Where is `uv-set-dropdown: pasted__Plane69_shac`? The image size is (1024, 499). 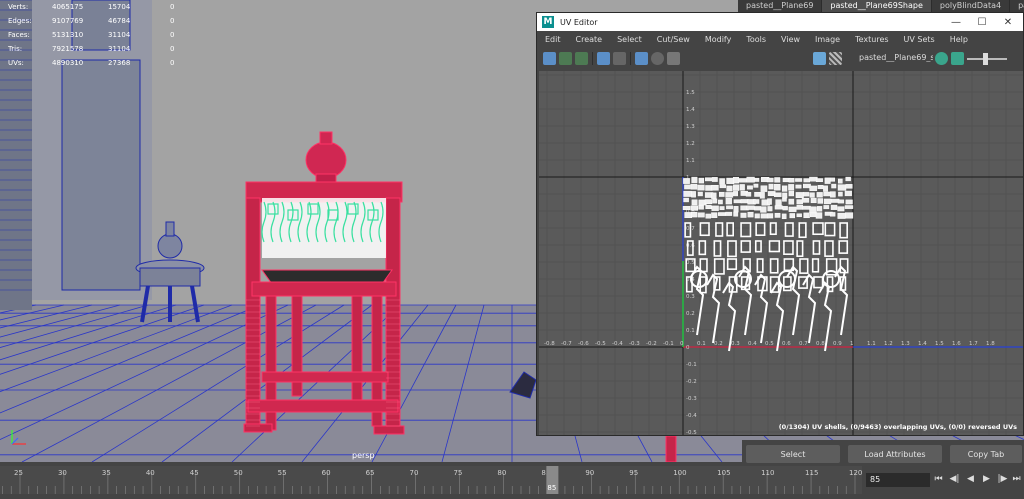 uv-set-dropdown: pasted__Plane69_shac is located at coordinates (896, 57).